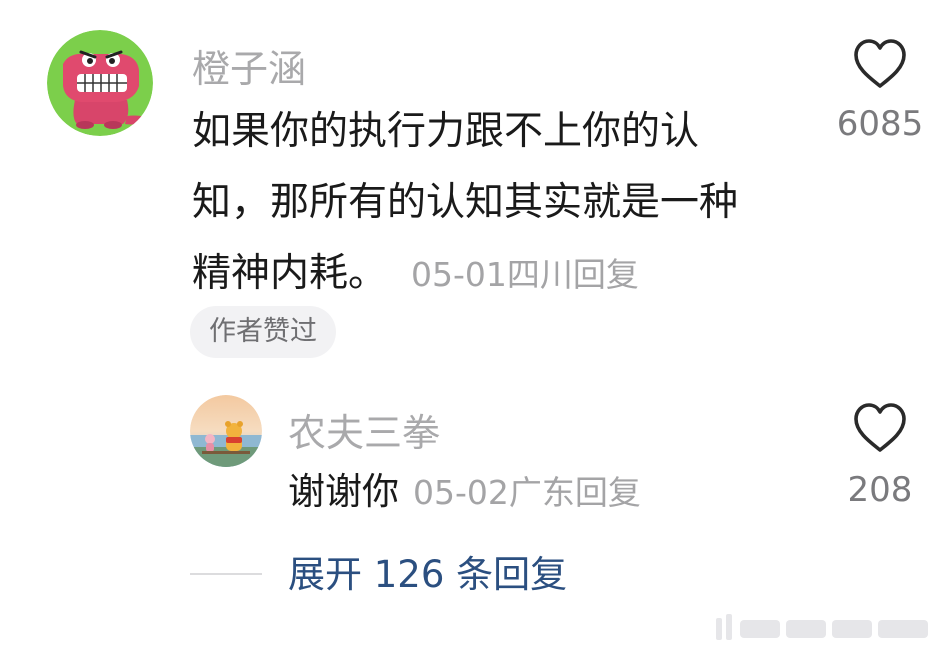  Describe the element at coordinates (822, 627) in the screenshot. I see `watermark-logo` at that location.